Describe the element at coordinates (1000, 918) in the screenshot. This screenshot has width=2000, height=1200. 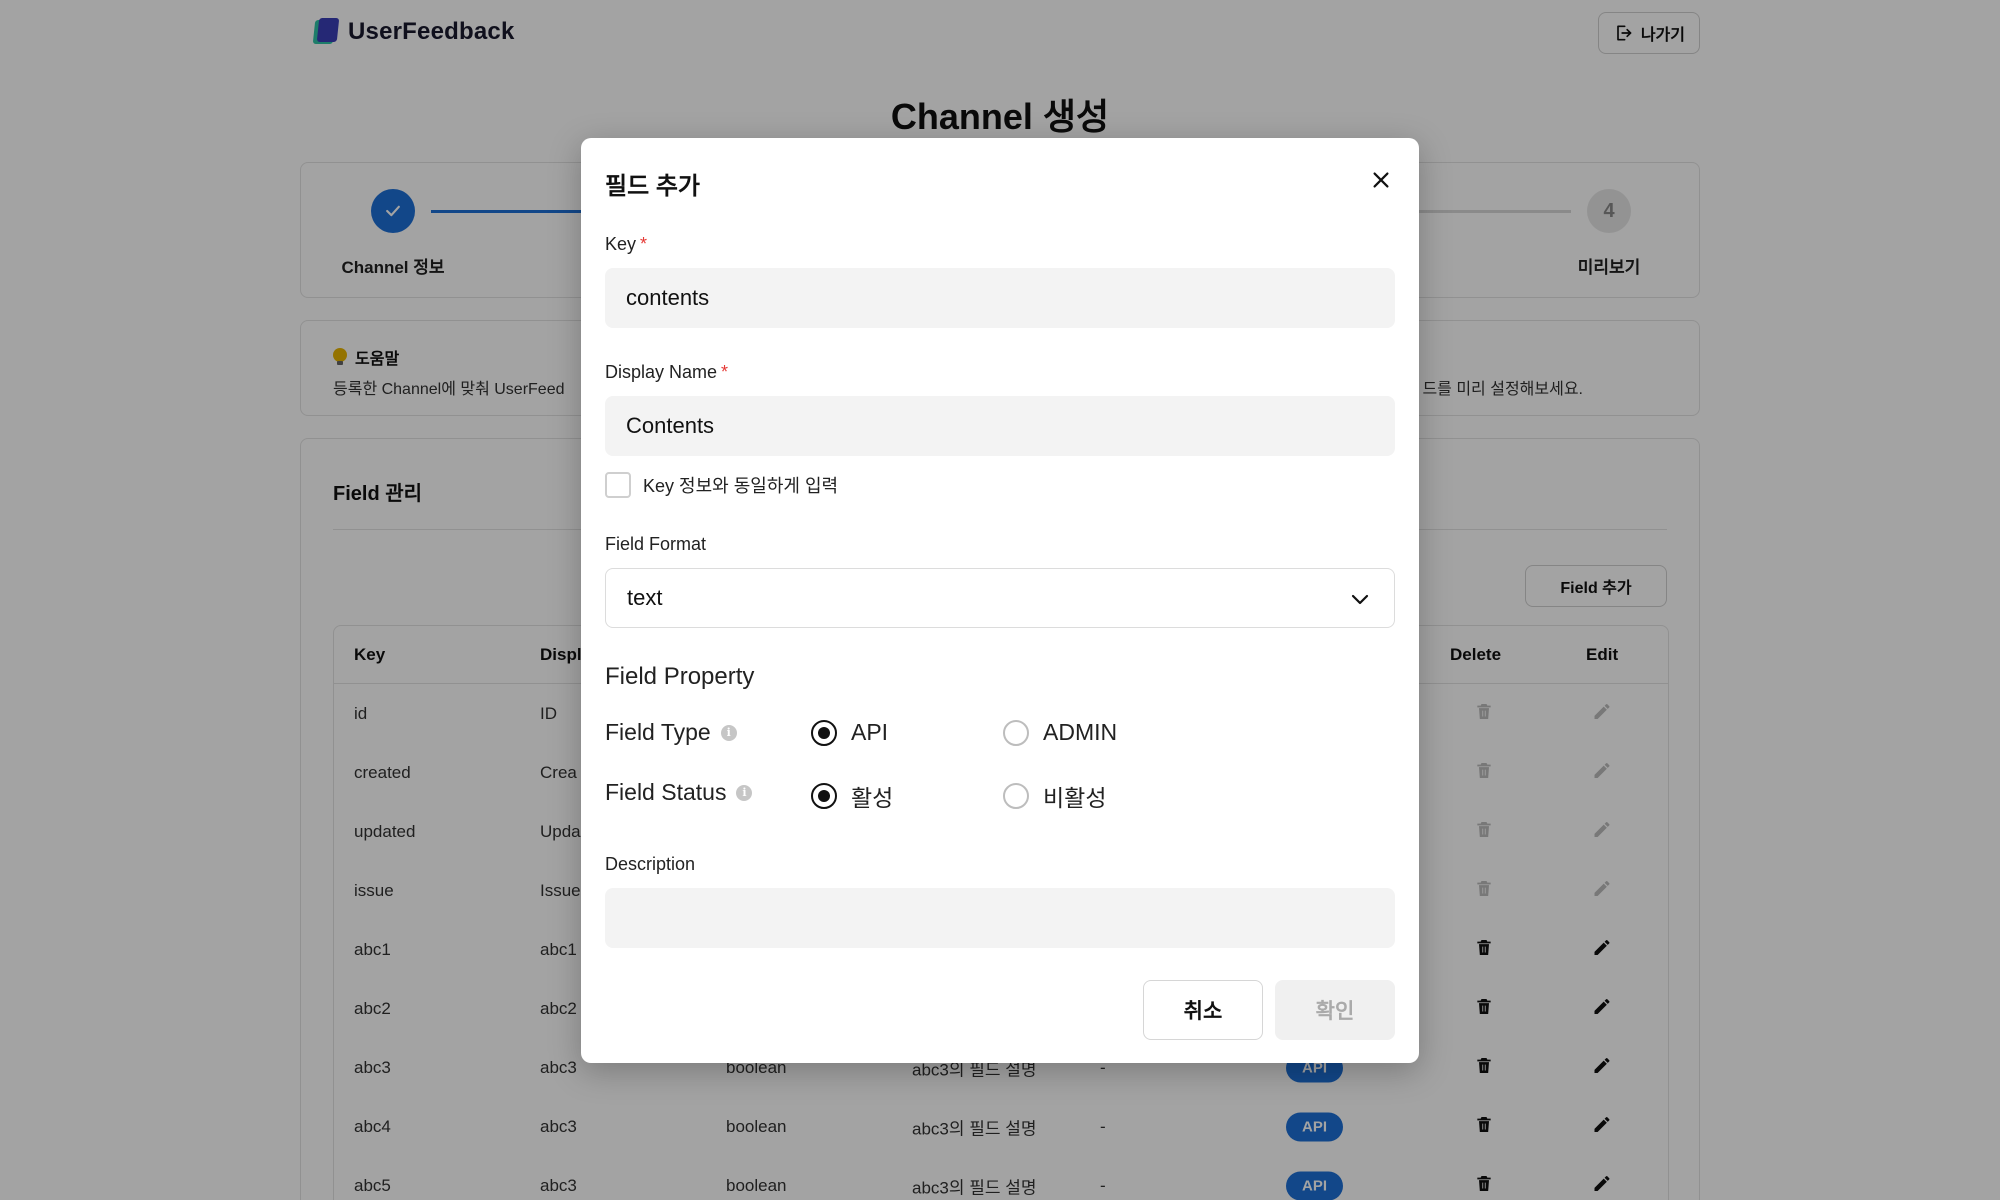
I see `description-input` at that location.